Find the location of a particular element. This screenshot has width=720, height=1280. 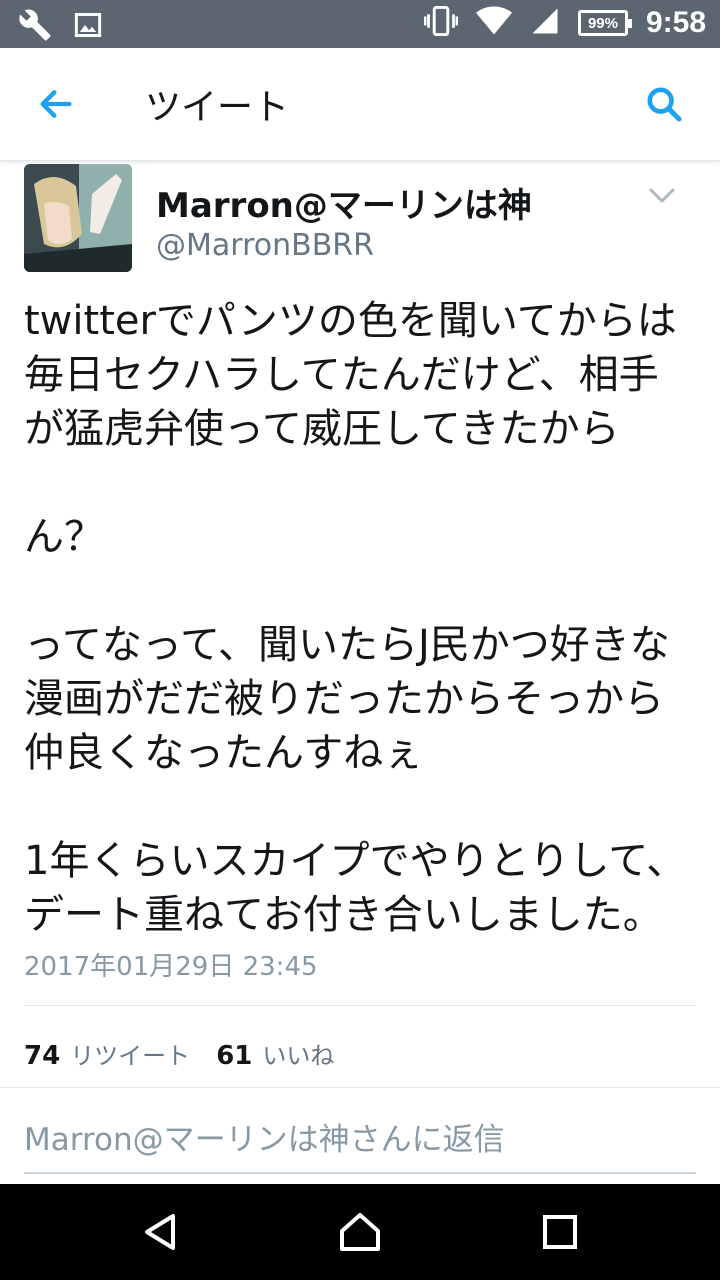

search-button is located at coordinates (664, 104).